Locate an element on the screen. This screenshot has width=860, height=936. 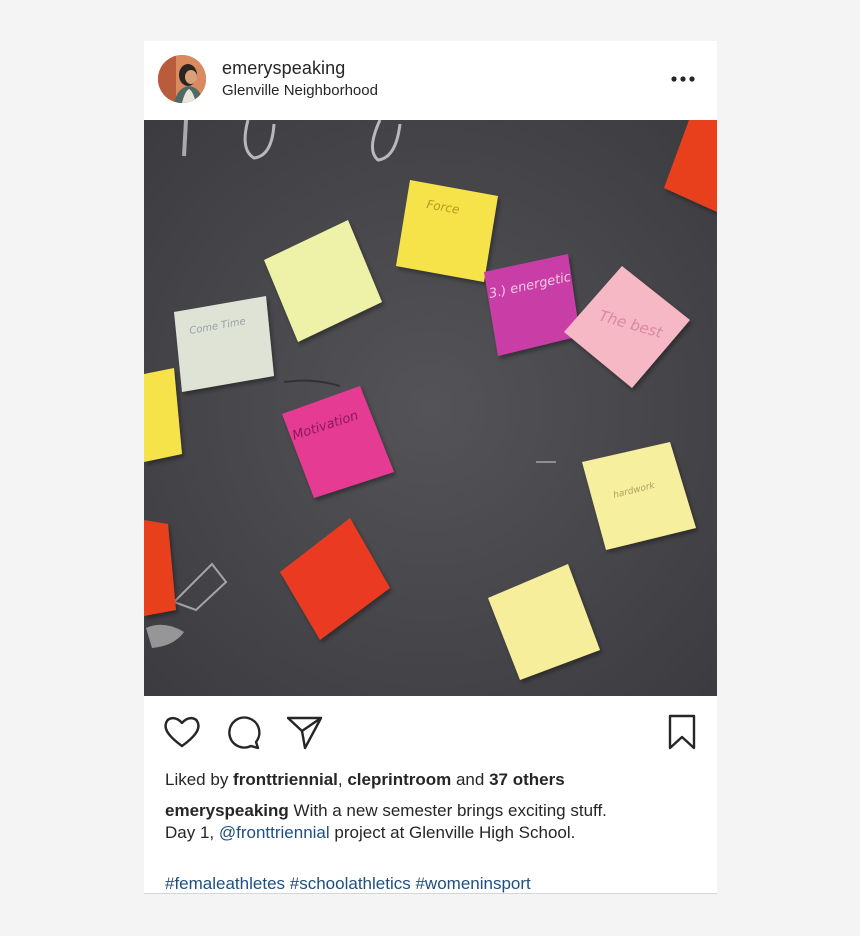
more-horizontal-icon is located at coordinates (684, 79).